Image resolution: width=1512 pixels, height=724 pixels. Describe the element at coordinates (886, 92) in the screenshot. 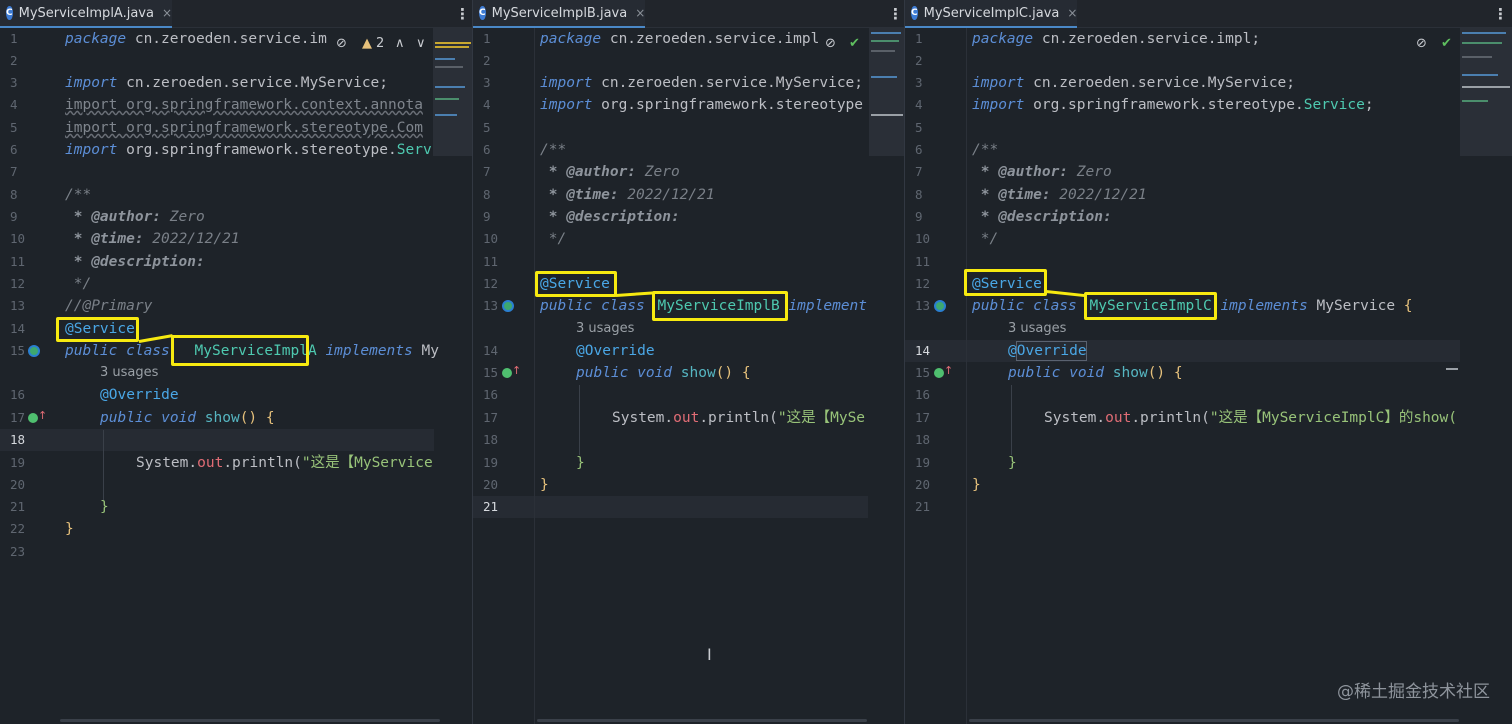

I see `minimap-b` at that location.